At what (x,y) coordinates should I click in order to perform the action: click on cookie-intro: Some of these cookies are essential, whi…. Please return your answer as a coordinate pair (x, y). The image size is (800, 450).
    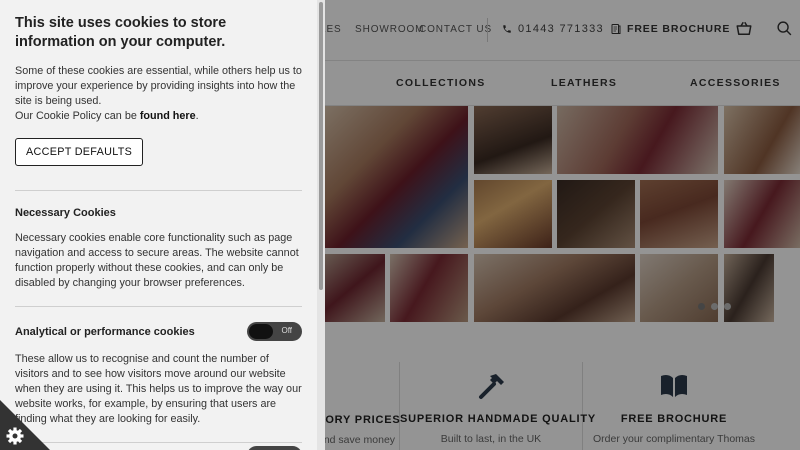
    Looking at the image, I should click on (158, 86).